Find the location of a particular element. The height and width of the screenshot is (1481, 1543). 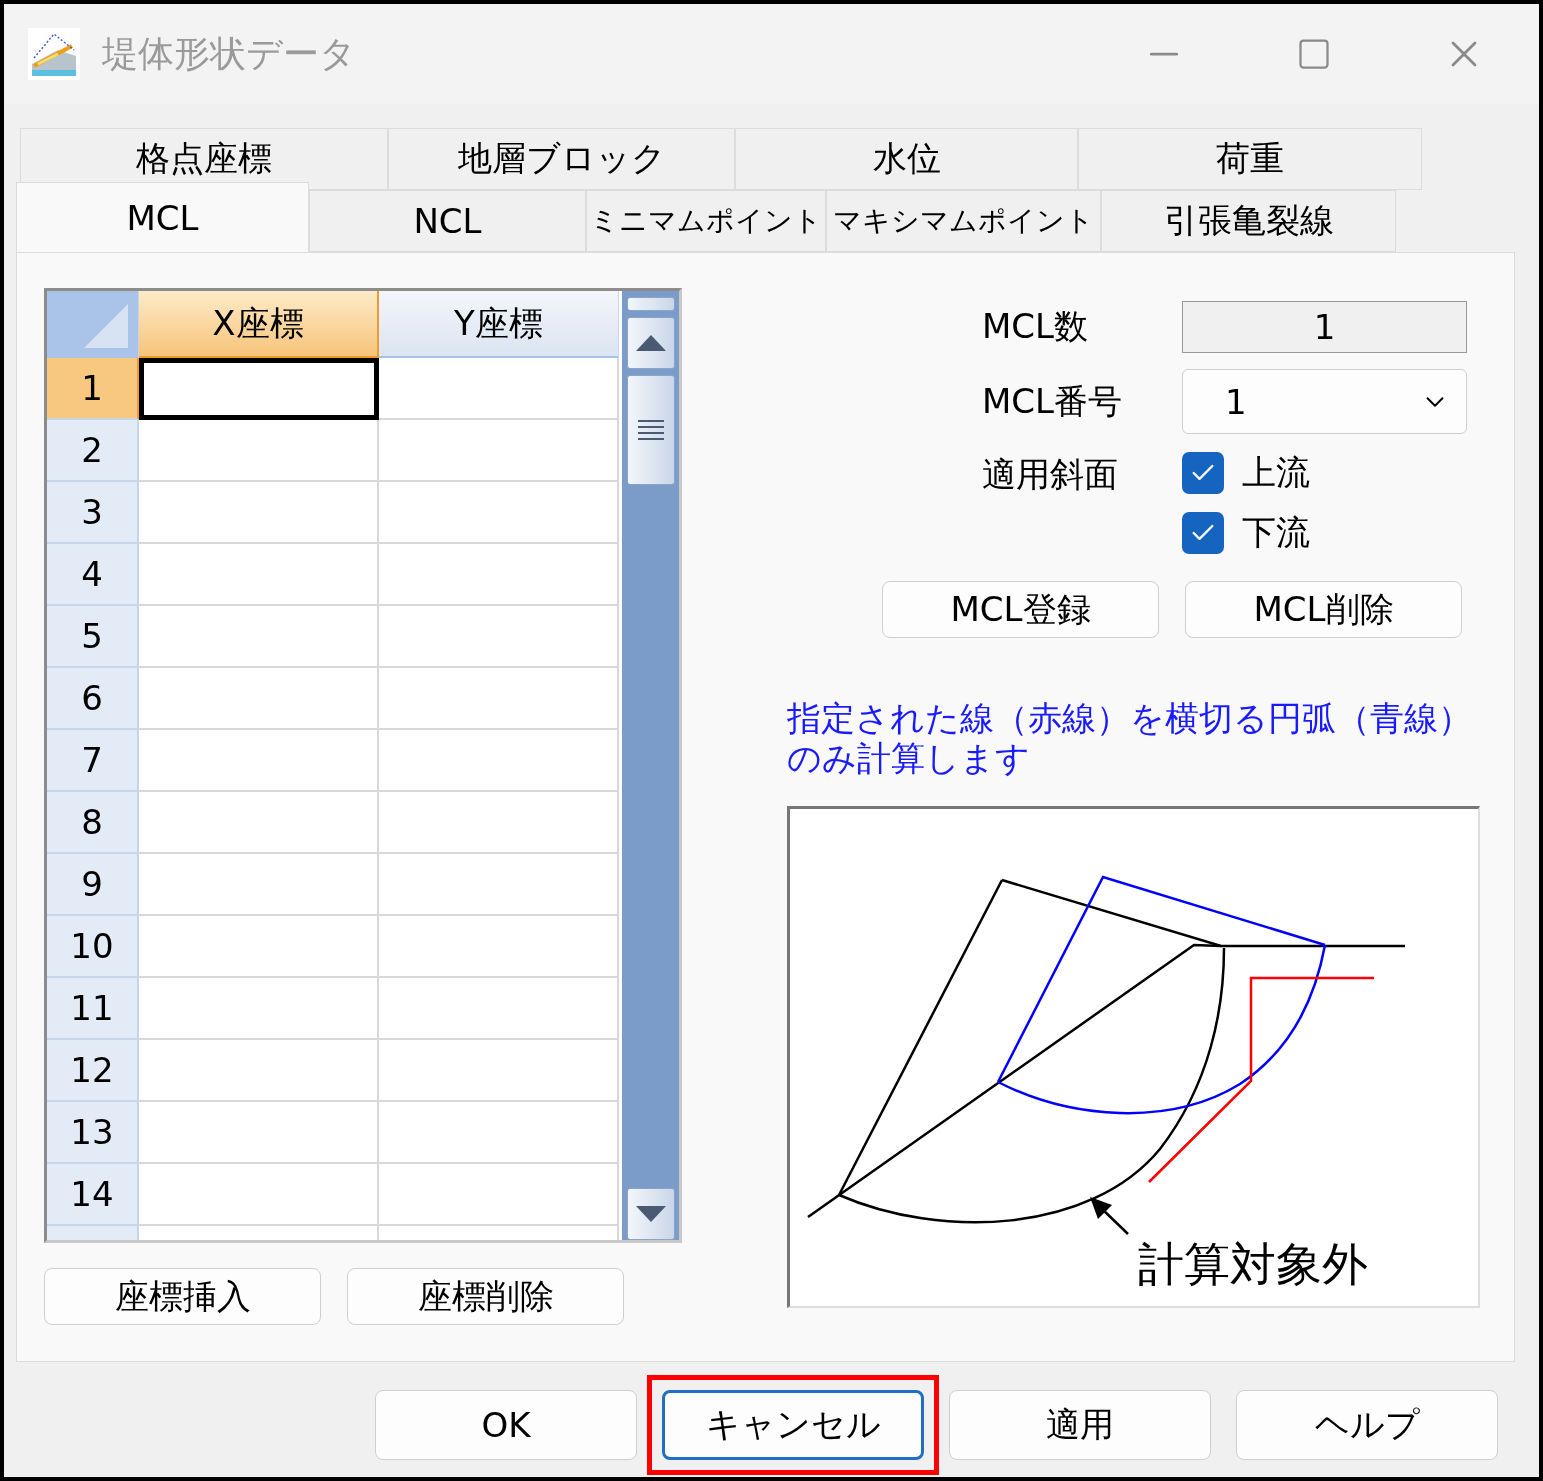

row-header: 4 is located at coordinates (93, 575).